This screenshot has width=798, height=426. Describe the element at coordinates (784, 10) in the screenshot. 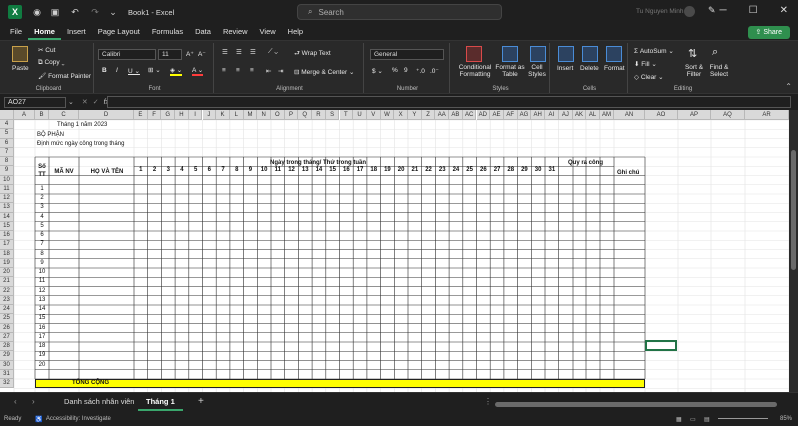

I see `close-icon: ✕` at that location.